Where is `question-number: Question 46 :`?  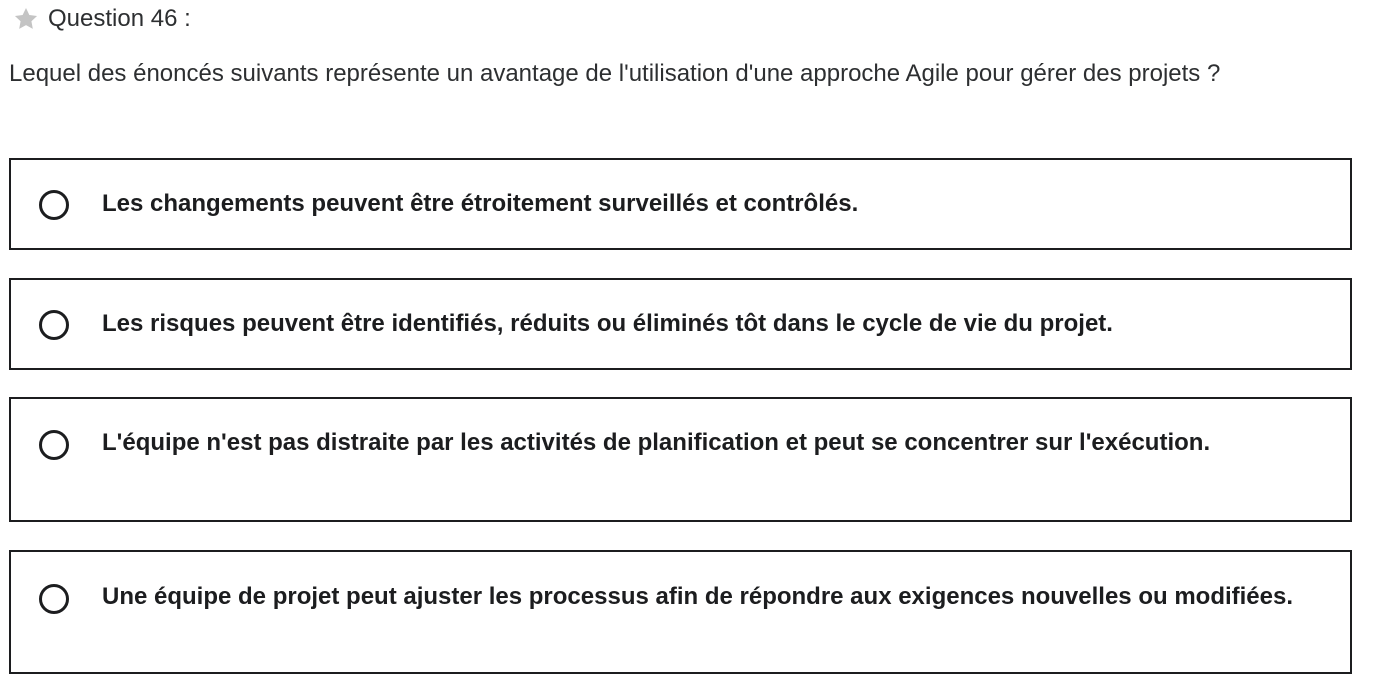 question-number: Question 46 : is located at coordinates (119, 18).